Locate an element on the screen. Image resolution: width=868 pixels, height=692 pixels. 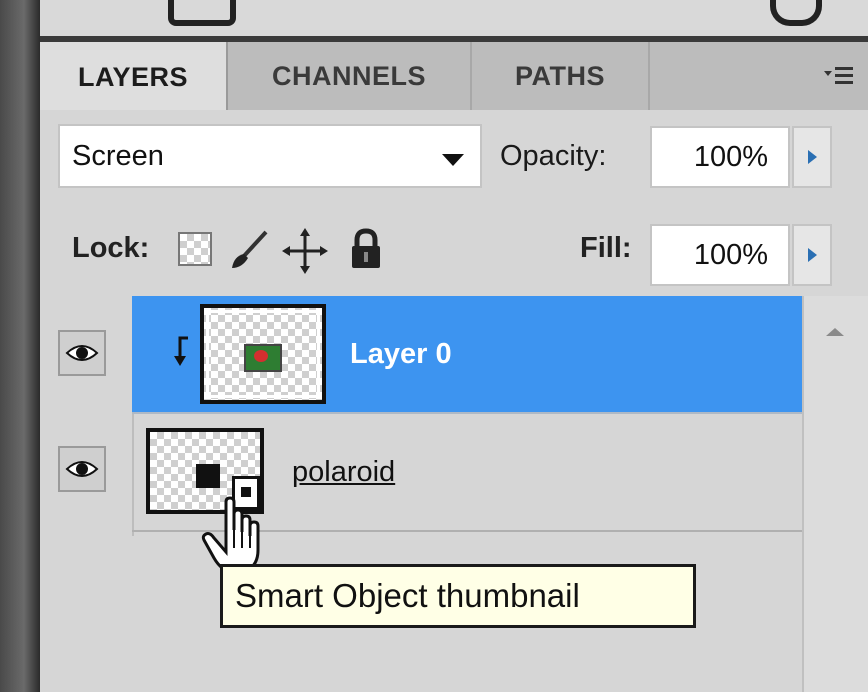
workspace-edge is located at coordinates (20, 346).